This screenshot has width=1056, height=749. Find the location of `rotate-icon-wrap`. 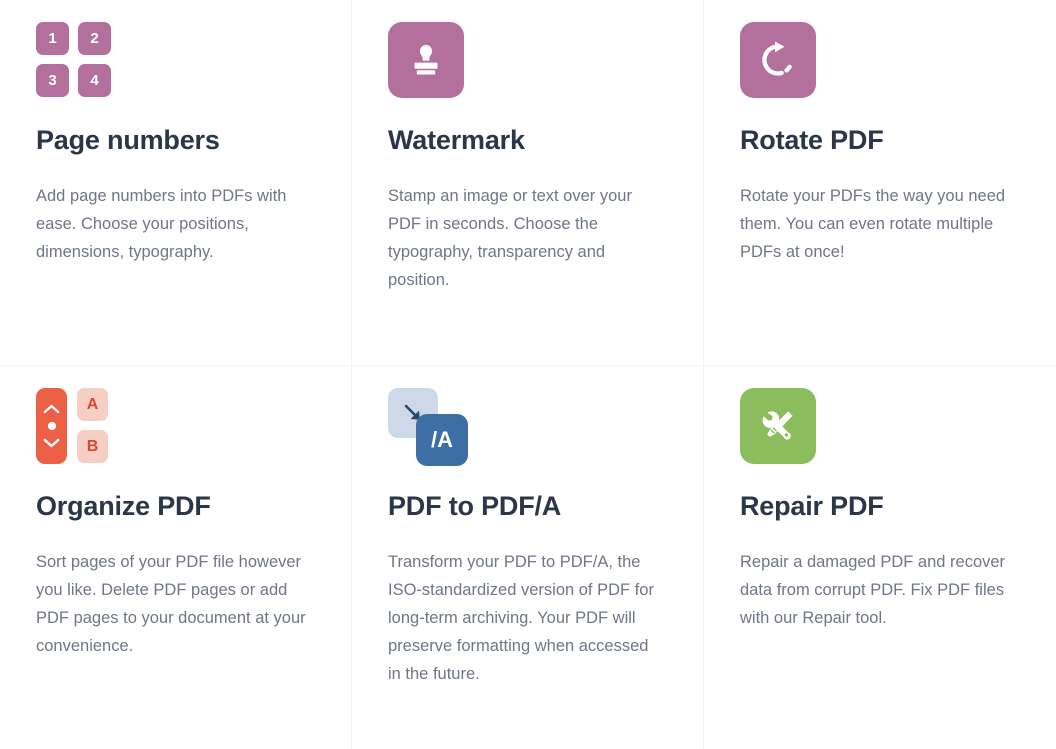

rotate-icon-wrap is located at coordinates (880, 61).